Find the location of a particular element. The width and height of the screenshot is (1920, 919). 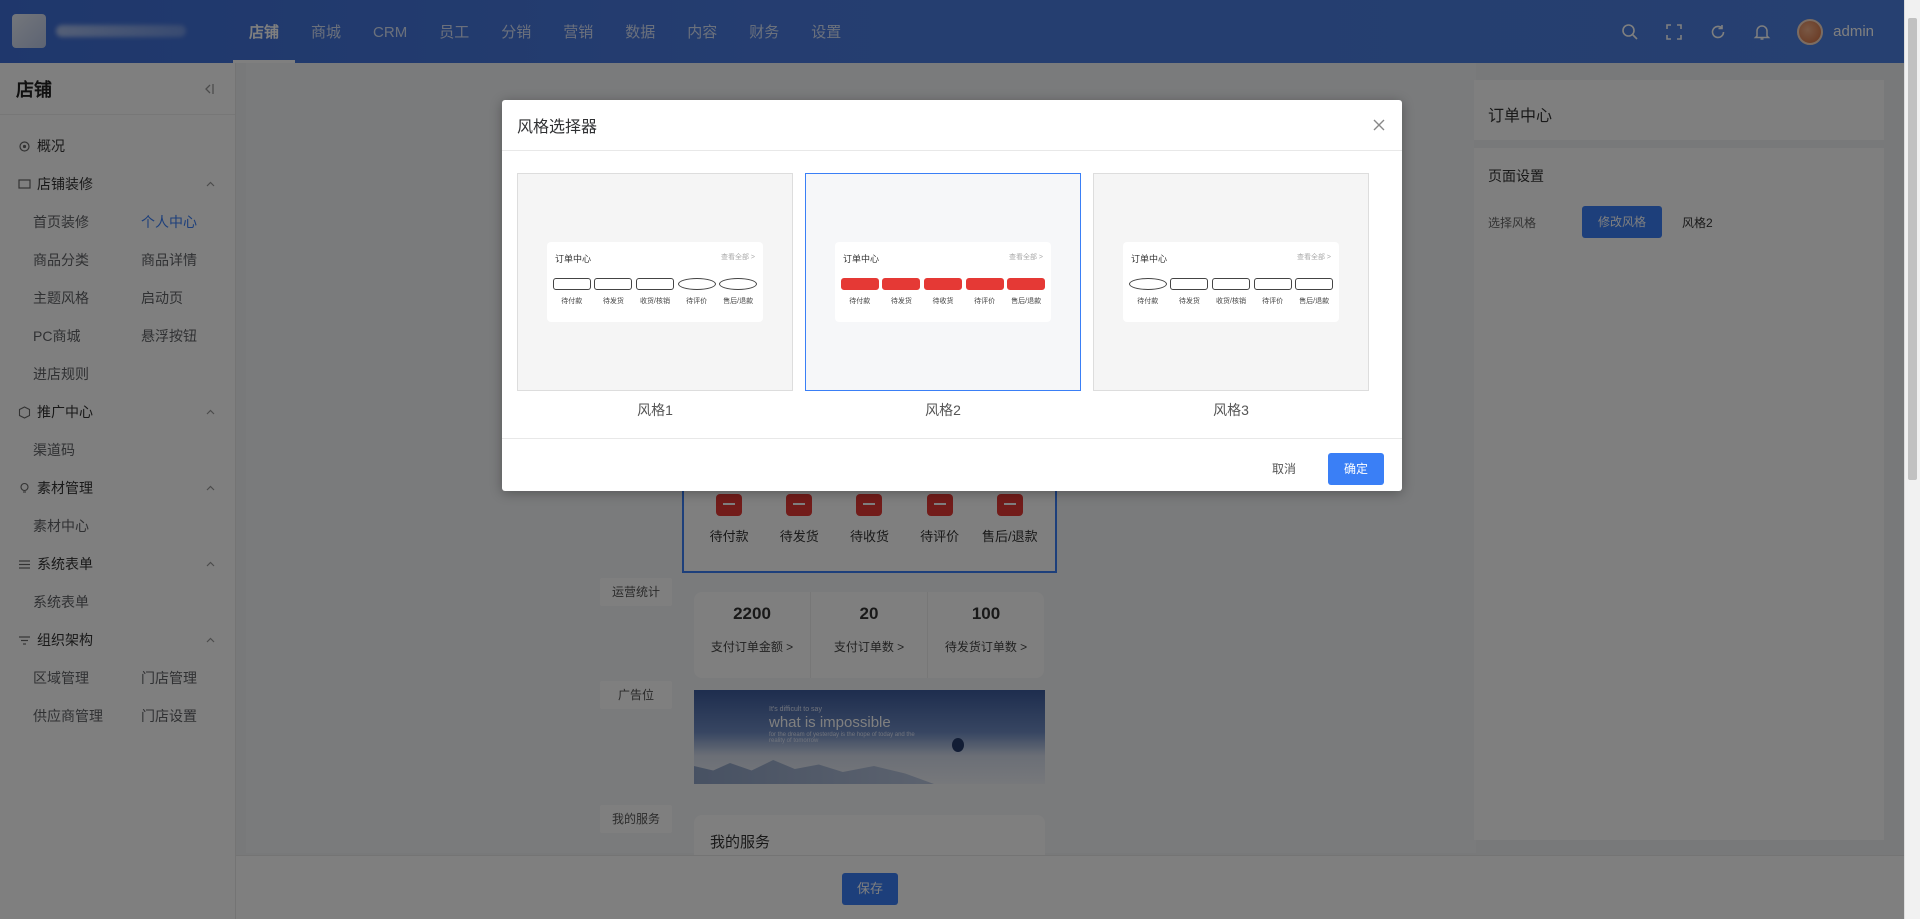

style-option-label: 风格1 is located at coordinates (655, 410).